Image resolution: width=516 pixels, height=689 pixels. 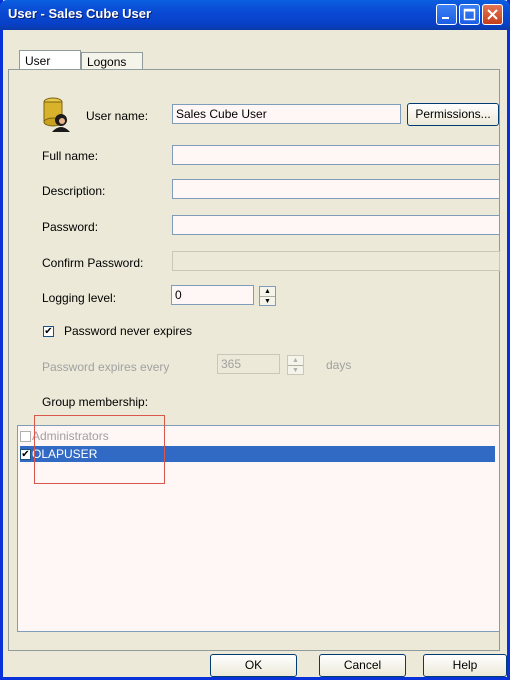 What do you see at coordinates (445, 18) in the screenshot?
I see `minimize-icon` at bounding box center [445, 18].